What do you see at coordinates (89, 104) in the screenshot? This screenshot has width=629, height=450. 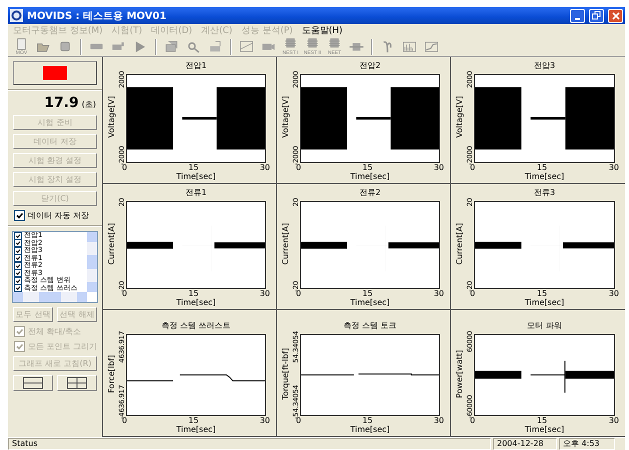 I see `time-unit: (초)` at bounding box center [89, 104].